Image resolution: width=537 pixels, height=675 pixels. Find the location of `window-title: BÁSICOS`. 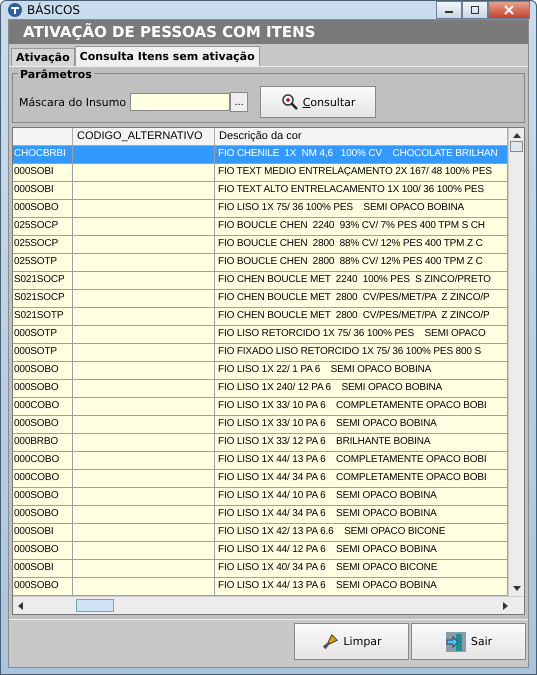

window-title: BÁSICOS is located at coordinates (53, 10).